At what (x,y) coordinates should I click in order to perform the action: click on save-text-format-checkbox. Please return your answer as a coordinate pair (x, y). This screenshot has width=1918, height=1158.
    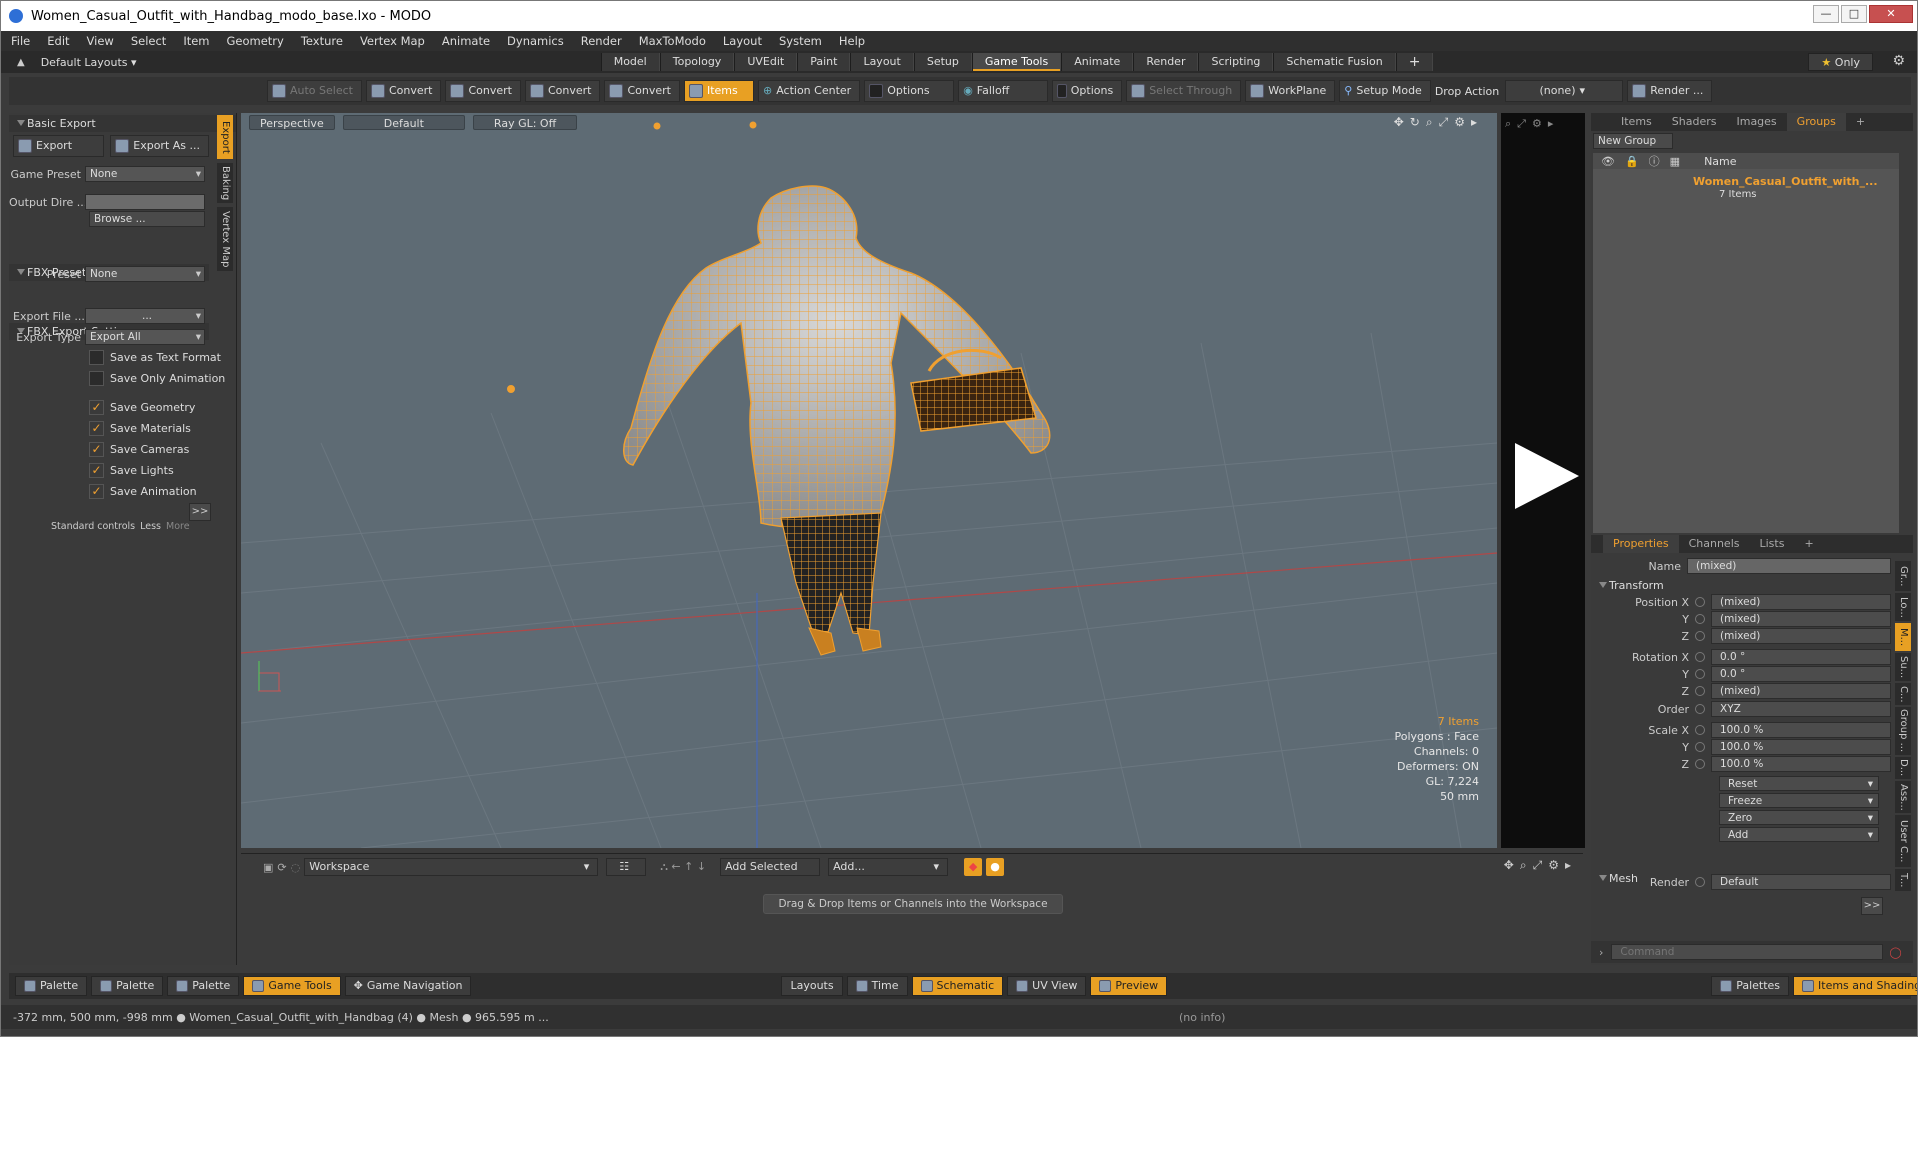
    Looking at the image, I should click on (96, 357).